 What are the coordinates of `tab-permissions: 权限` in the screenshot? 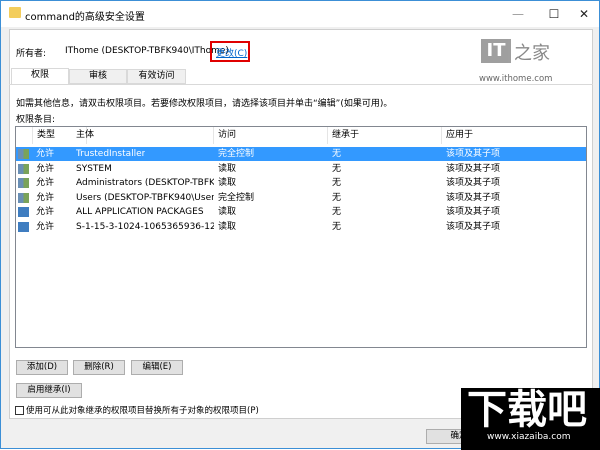 It's located at (40, 76).